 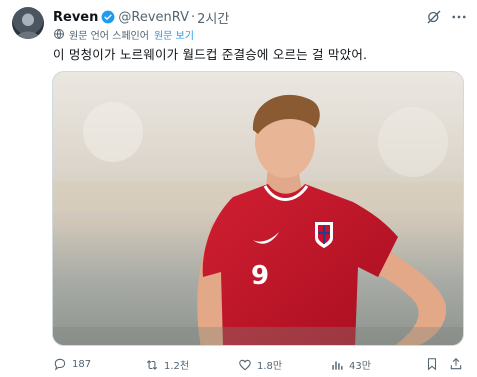 I want to click on timestamp: 2시간, so click(x=213, y=17).